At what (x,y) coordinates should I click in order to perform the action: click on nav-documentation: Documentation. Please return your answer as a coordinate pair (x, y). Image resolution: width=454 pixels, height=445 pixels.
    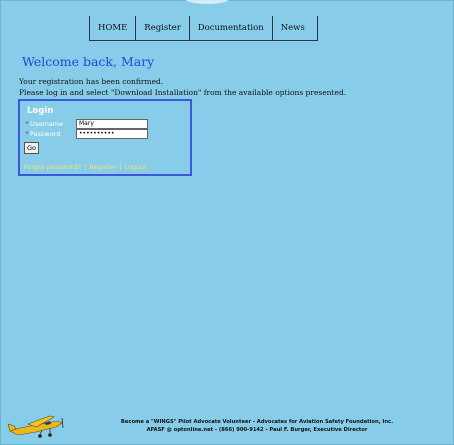
    Looking at the image, I should click on (230, 28).